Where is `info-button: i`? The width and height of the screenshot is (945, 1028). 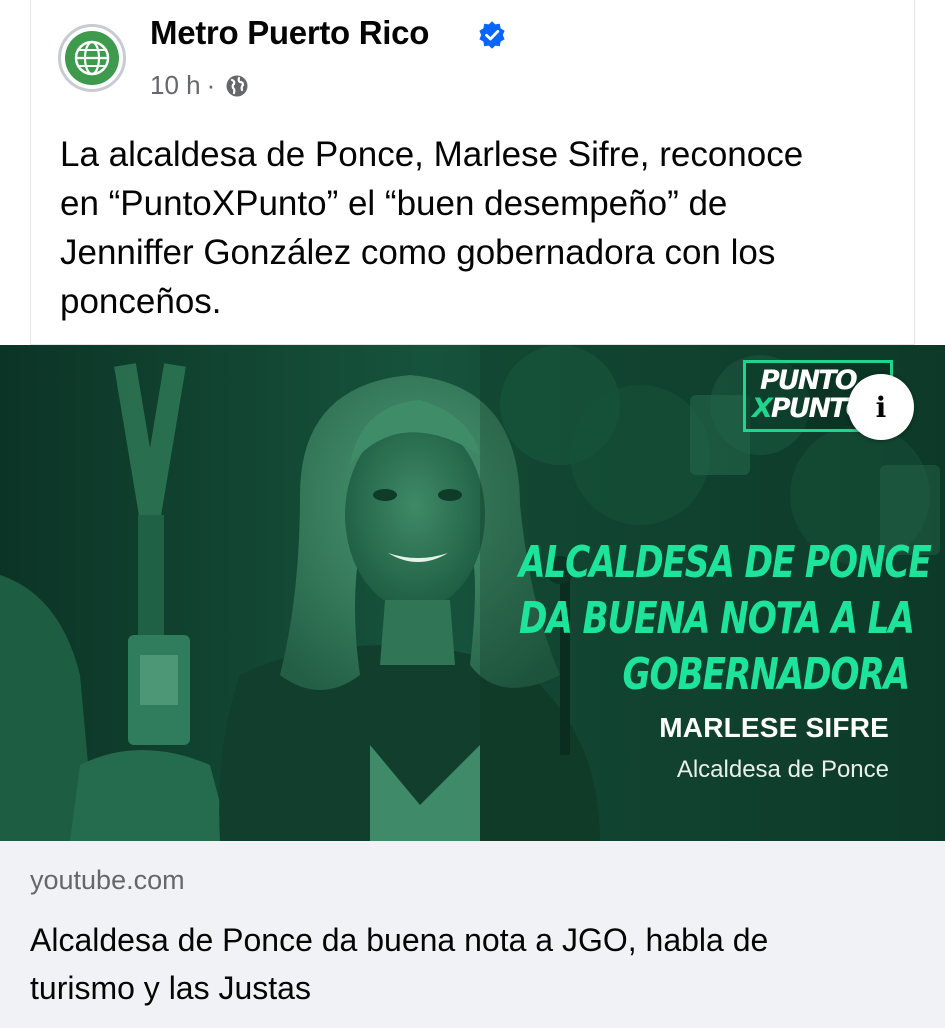
info-button: i is located at coordinates (881, 407).